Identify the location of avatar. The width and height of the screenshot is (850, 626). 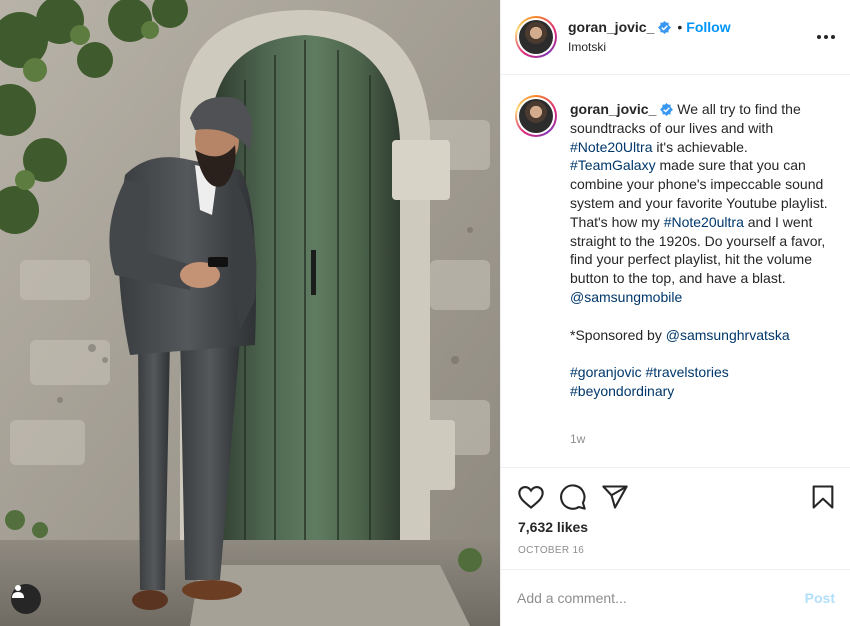
(536, 37).